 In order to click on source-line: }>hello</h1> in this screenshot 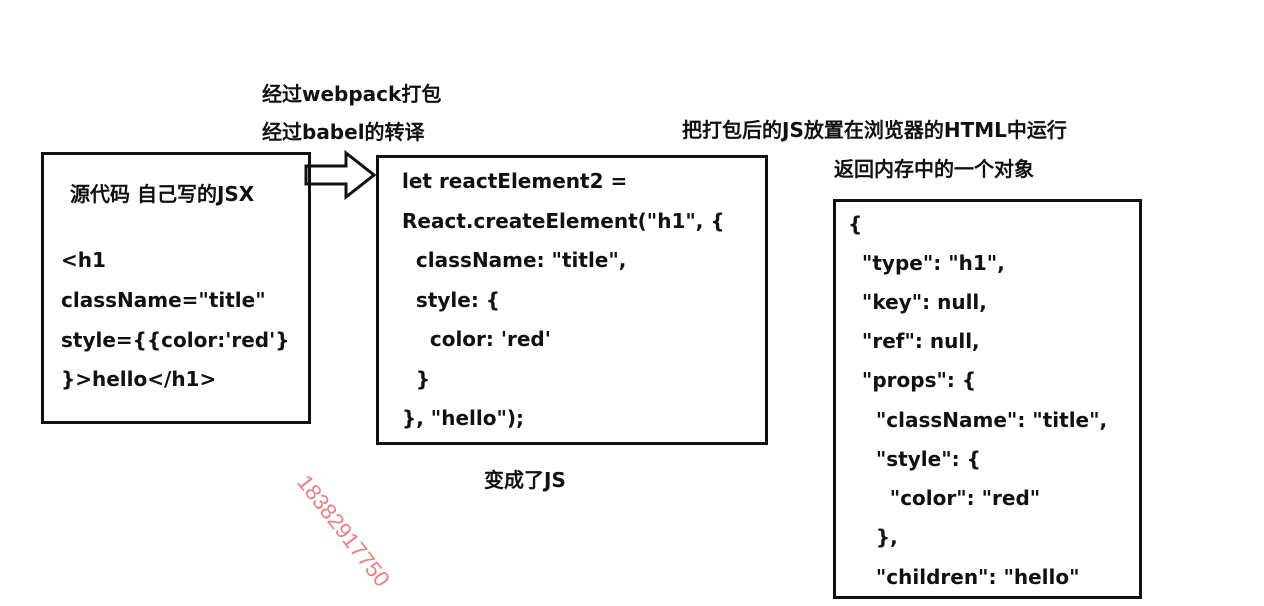, I will do `click(139, 379)`.